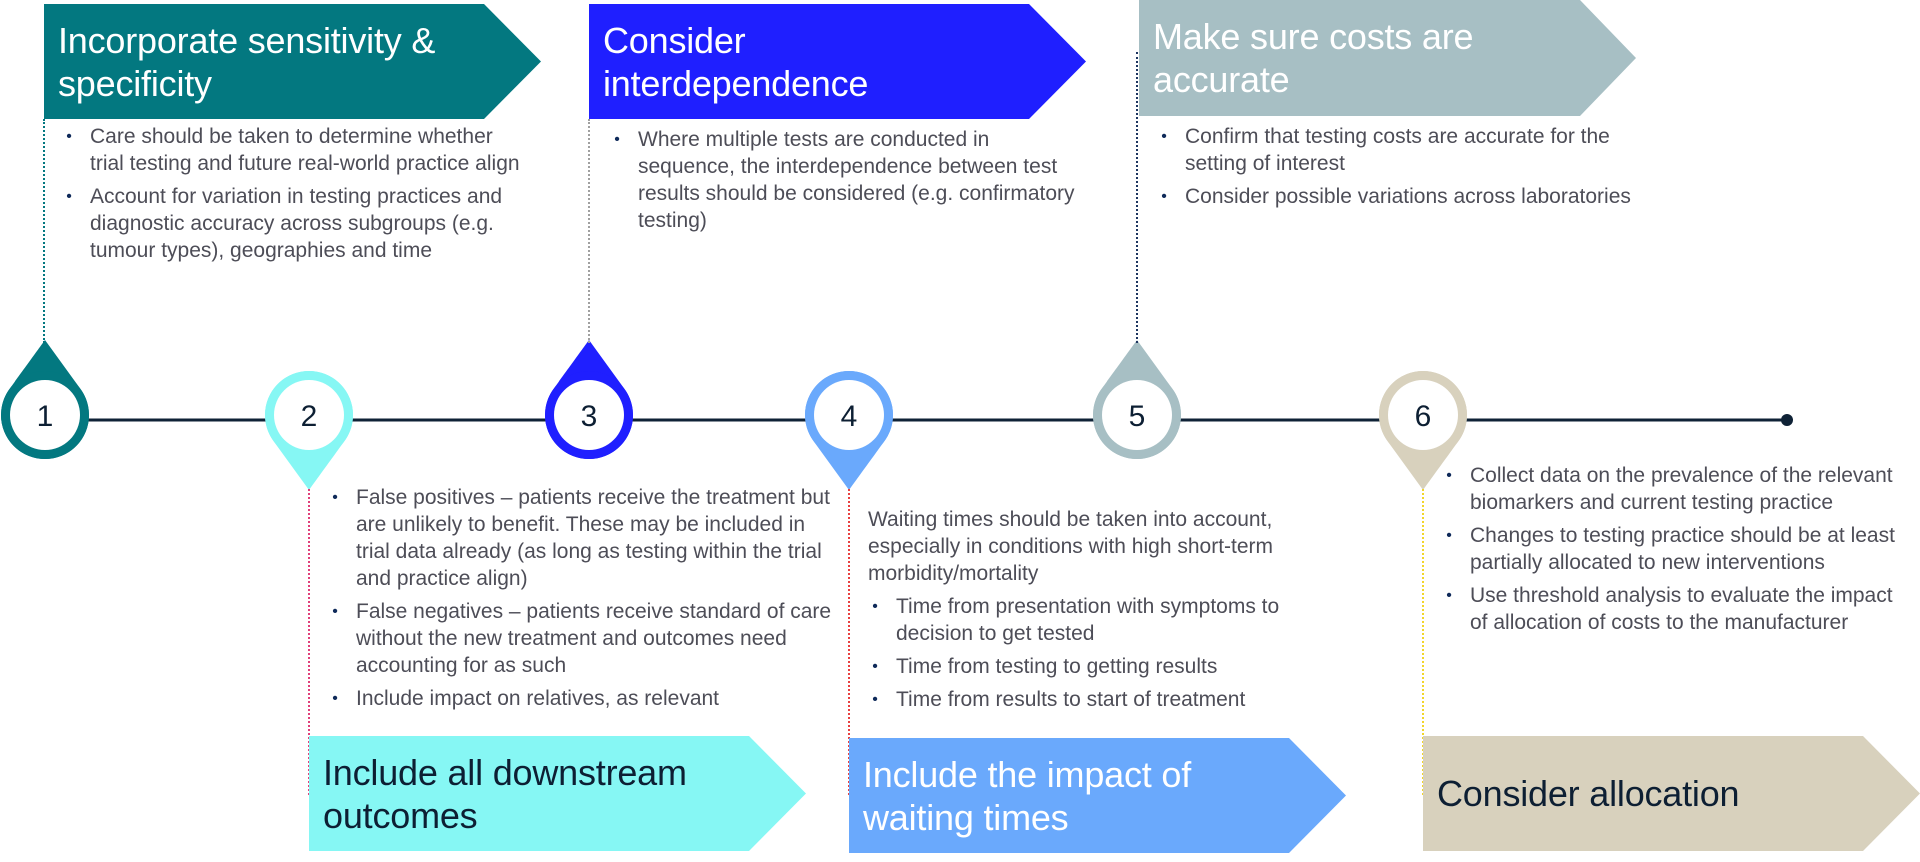 The image size is (1920, 862). What do you see at coordinates (849, 416) in the screenshot?
I see `step-number: 4` at bounding box center [849, 416].